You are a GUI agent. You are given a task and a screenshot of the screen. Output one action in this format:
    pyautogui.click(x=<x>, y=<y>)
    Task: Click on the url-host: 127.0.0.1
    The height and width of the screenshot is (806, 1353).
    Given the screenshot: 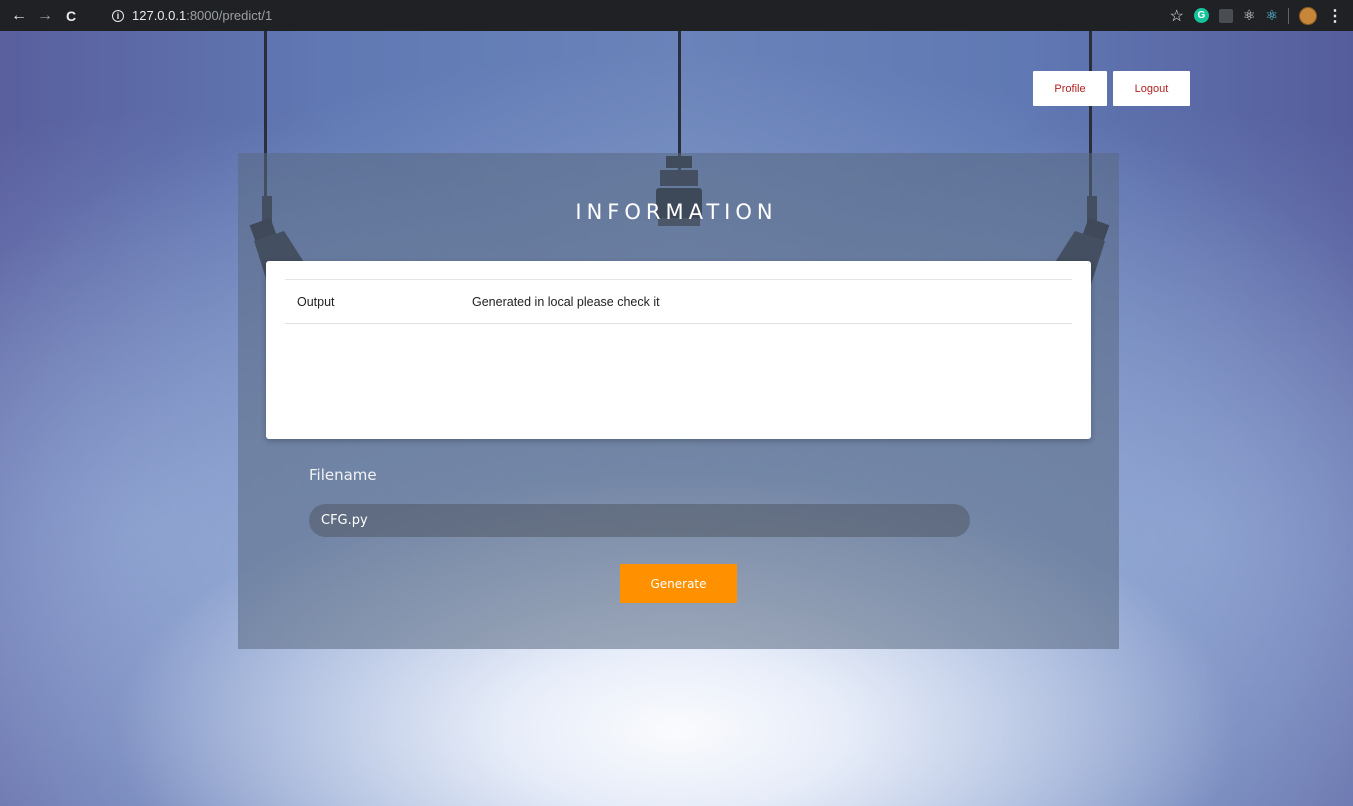 What is the action you would take?
    pyautogui.click(x=159, y=15)
    